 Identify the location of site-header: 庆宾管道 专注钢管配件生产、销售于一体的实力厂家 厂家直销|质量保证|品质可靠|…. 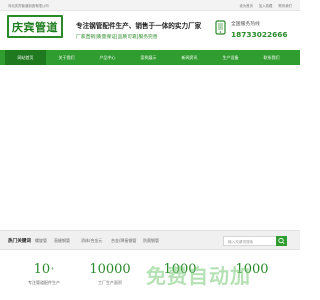
(150, 30).